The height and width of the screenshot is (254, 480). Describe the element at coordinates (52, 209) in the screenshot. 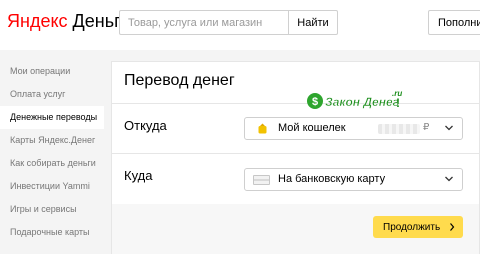

I see `sidebar-item-games: Игры и сервисы` at that location.